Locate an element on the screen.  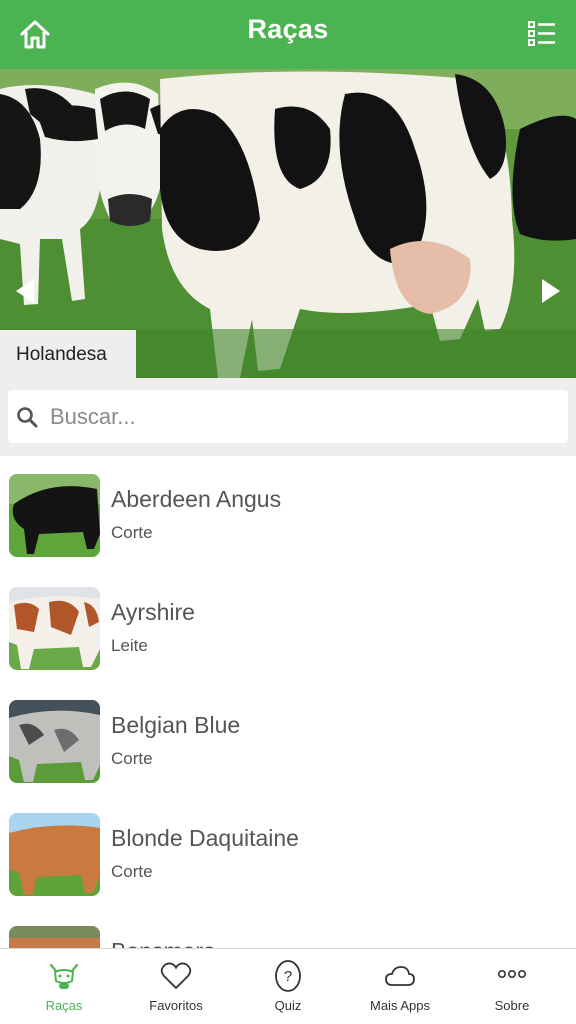
tab-label: Mais Apps is located at coordinates (400, 1005).